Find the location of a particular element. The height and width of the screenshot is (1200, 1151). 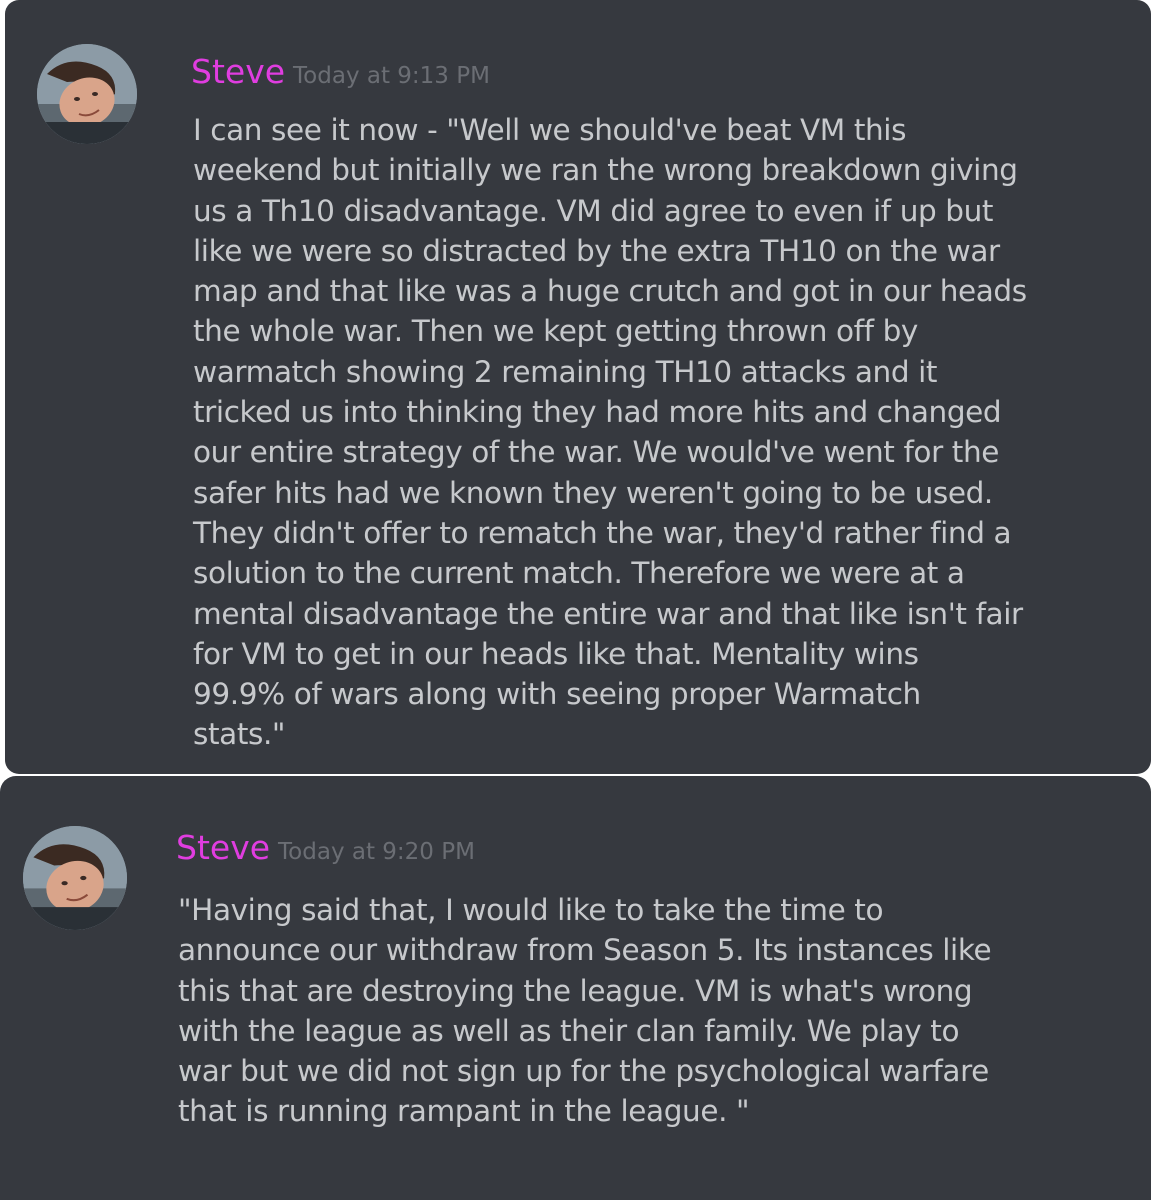

timestamp: Today at 9:20 PM is located at coordinates (376, 852).